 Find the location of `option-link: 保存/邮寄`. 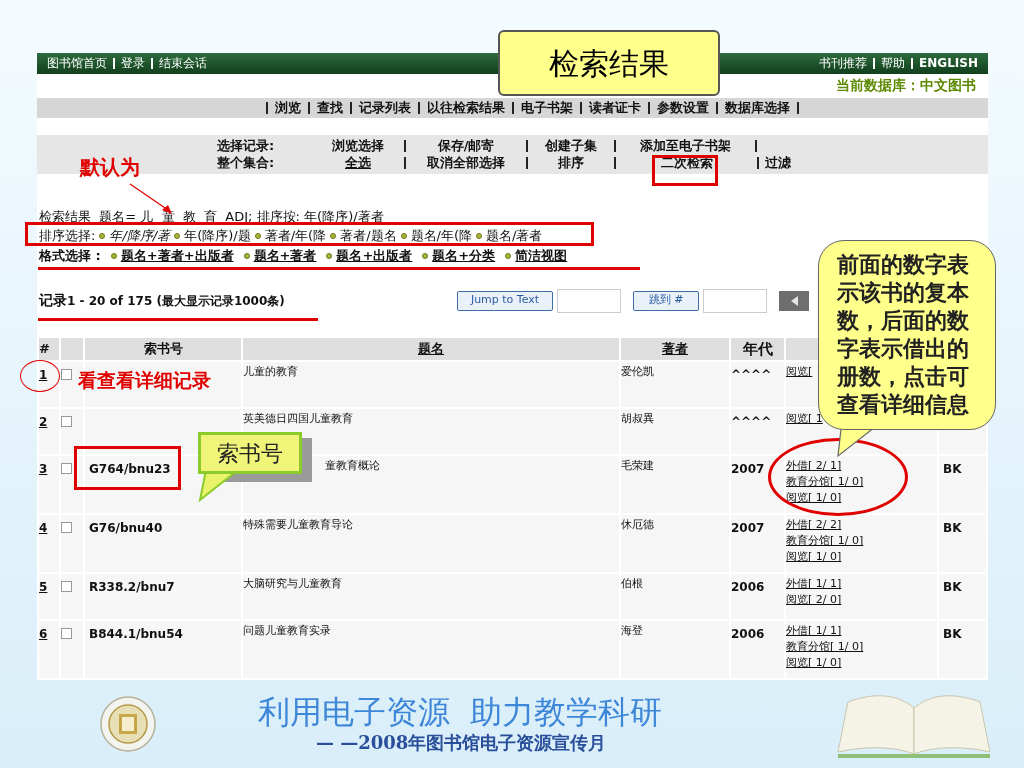

option-link: 保存/邮寄 is located at coordinates (466, 146).